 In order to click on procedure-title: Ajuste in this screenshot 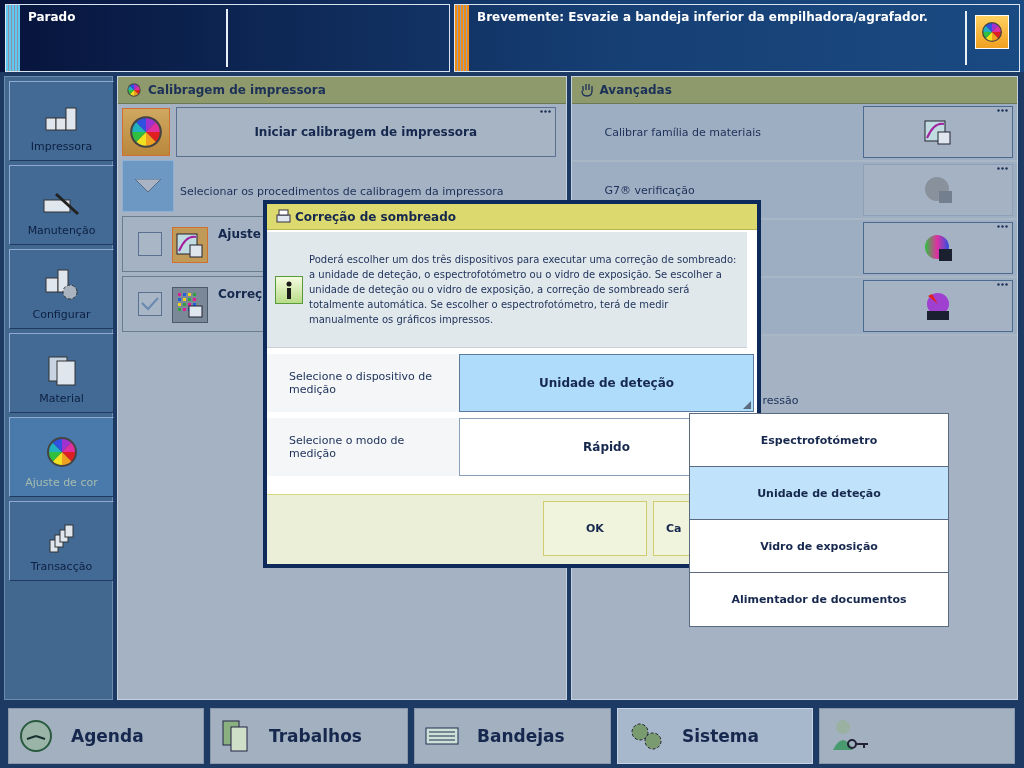, I will do `click(239, 234)`.